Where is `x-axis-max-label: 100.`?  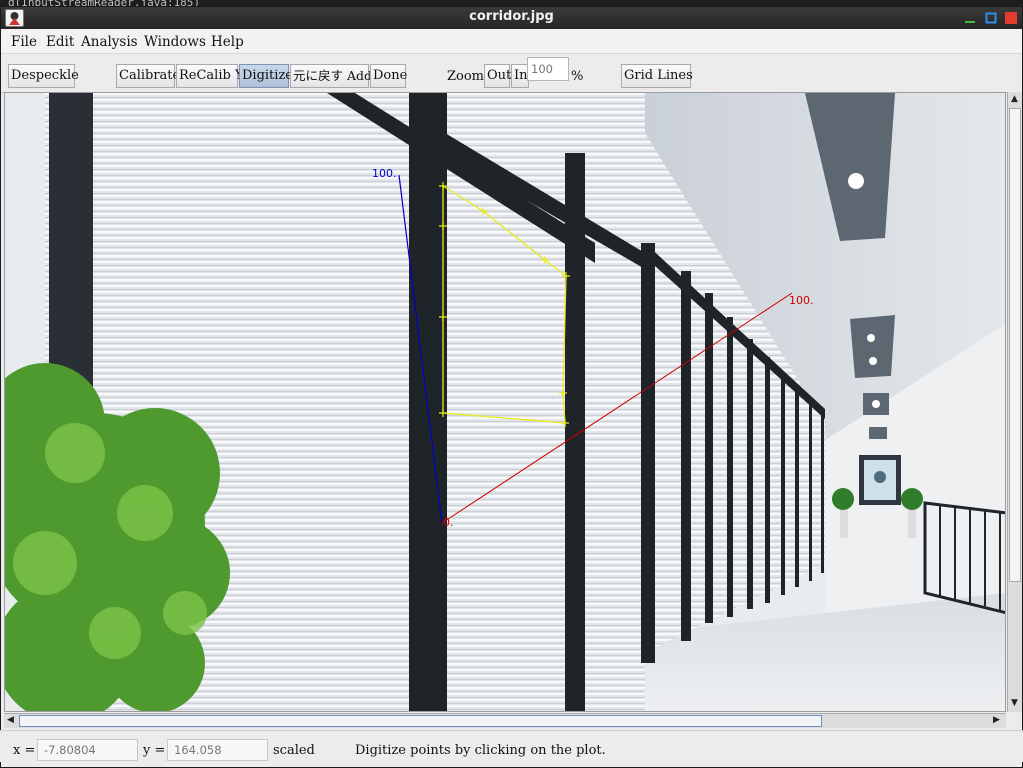
x-axis-max-label: 100. is located at coordinates (801, 300).